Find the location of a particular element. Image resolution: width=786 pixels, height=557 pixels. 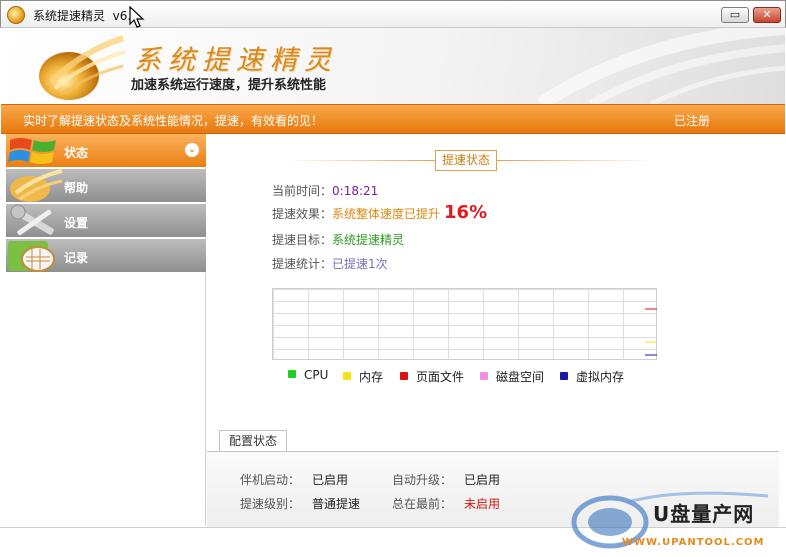

config-ontop: 总在最前： 未启用 is located at coordinates (446, 503).